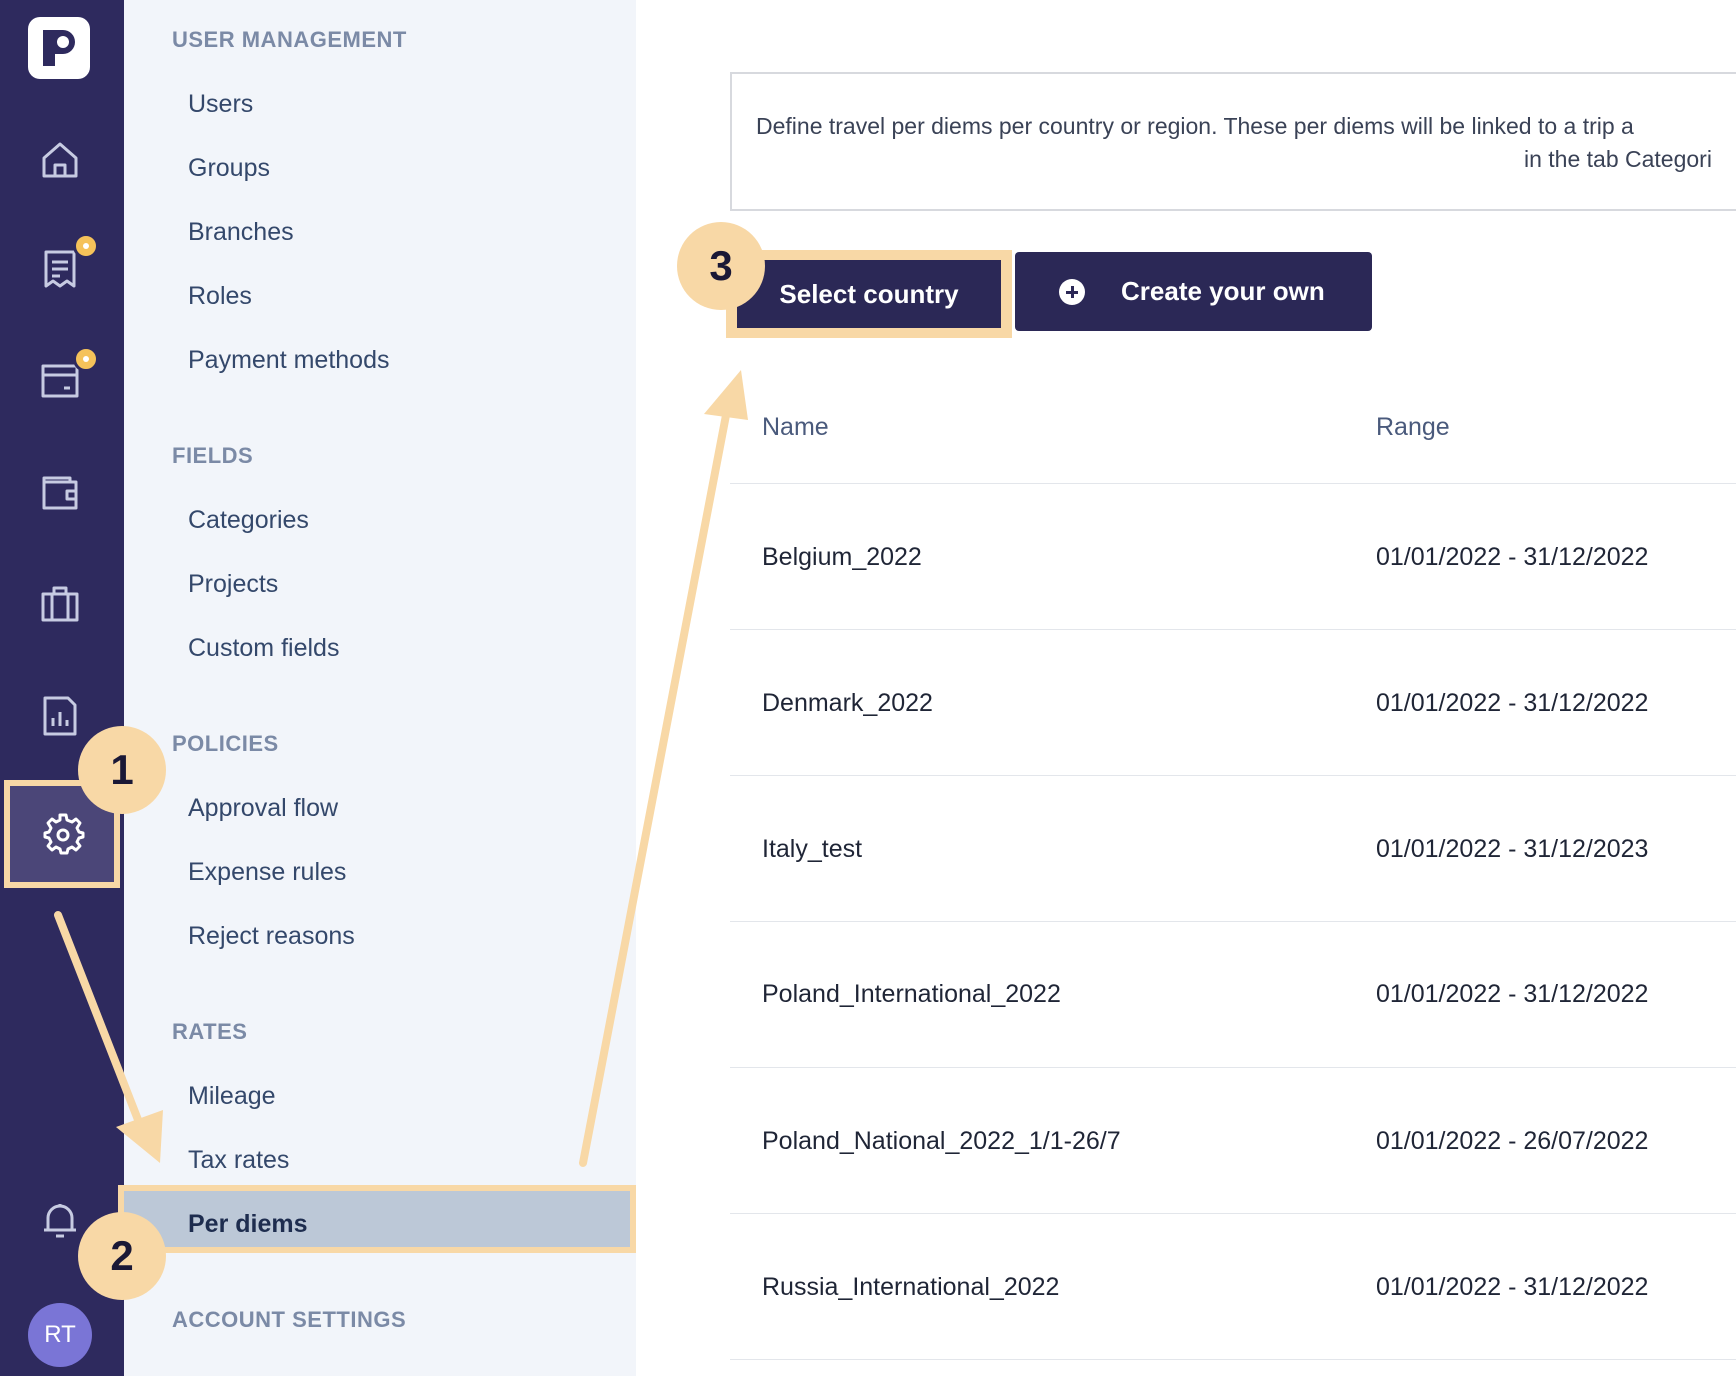 The image size is (1736, 1376). I want to click on callout-2: 2, so click(122, 1256).